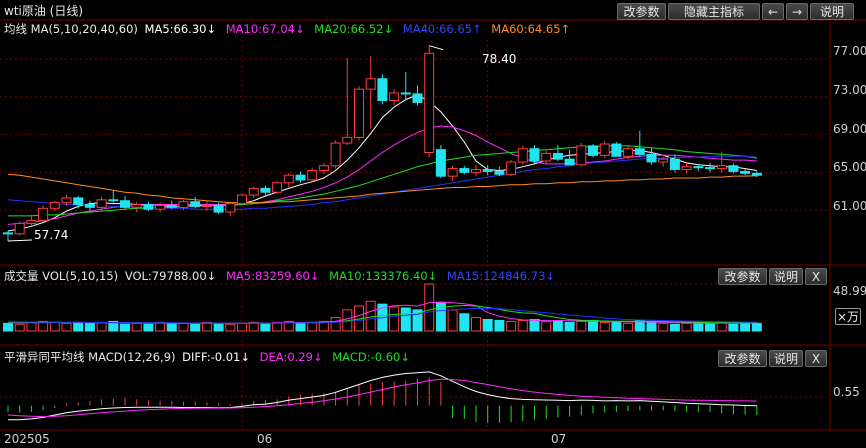 The image size is (866, 448). Describe the element at coordinates (816, 276) in the screenshot. I see `vol-close-button: X` at that location.